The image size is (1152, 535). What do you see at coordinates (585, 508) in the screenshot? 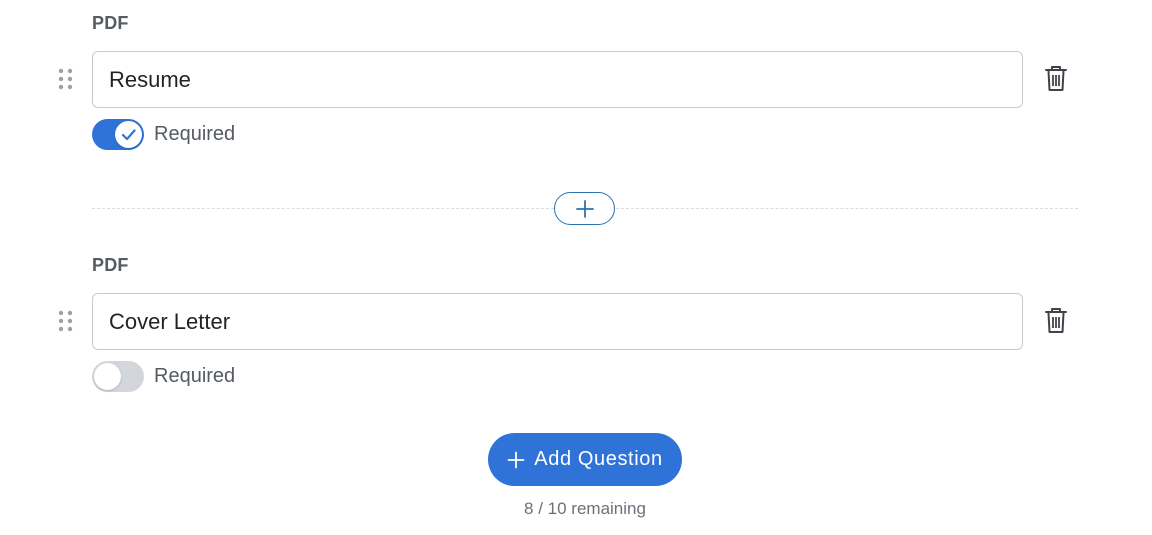
I see `remaining-count: 8 / 10 remaining` at bounding box center [585, 508].